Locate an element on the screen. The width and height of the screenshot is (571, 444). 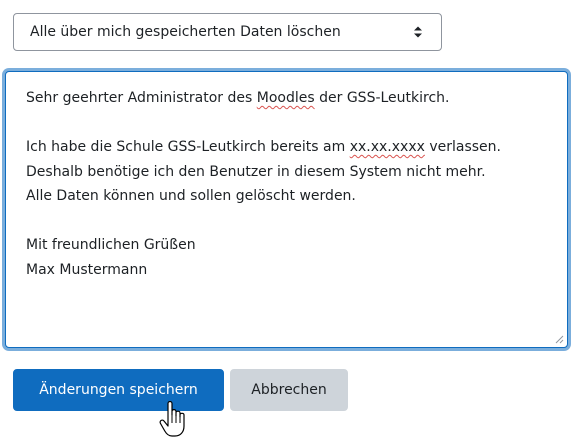
message-line: Mit freundlichen Grüßen is located at coordinates (111, 245).